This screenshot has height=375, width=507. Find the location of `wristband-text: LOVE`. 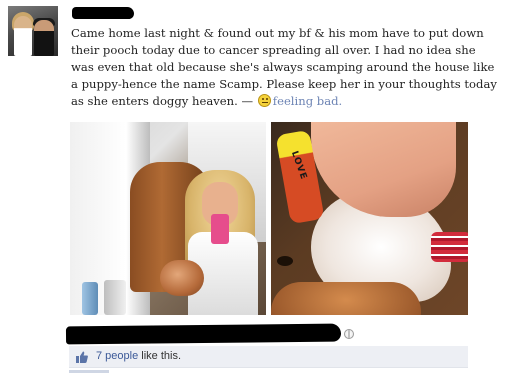

wristband-text: LOVE is located at coordinates (298, 165).